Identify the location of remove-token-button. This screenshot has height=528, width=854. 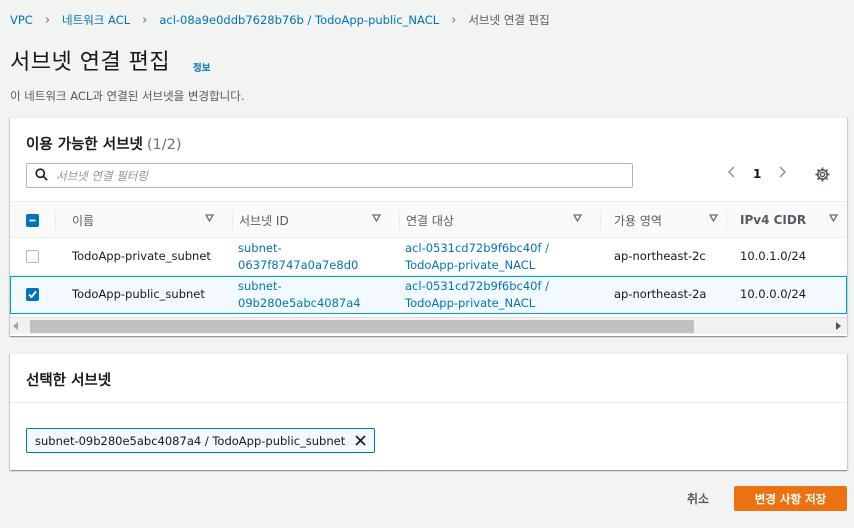
(360, 440).